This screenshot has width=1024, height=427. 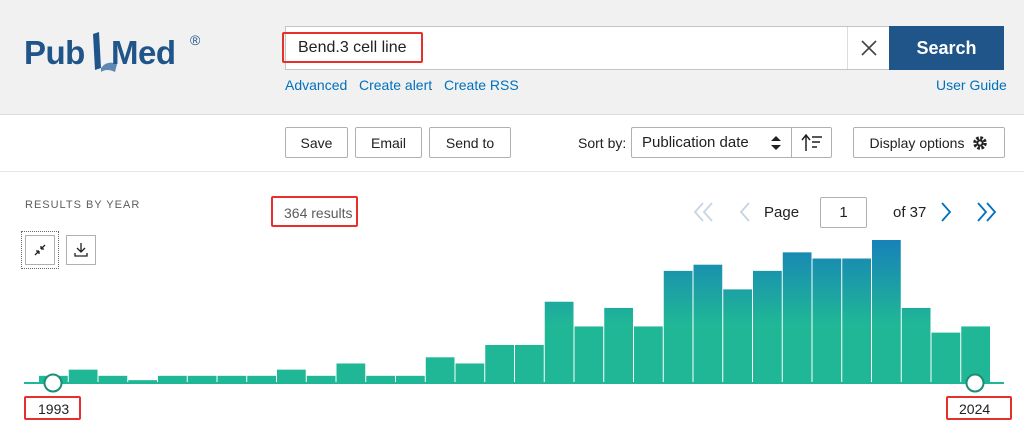 I want to click on year-bar-2000, so click(x=261, y=378).